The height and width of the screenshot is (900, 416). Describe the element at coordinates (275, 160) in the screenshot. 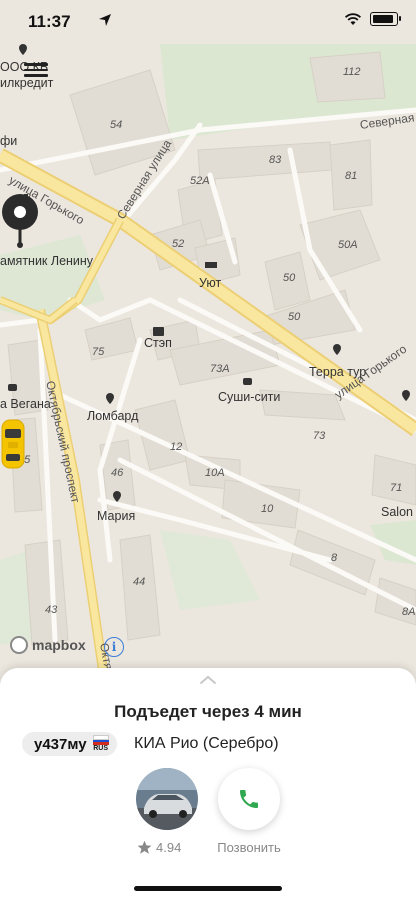

I see `building-number: 83` at that location.